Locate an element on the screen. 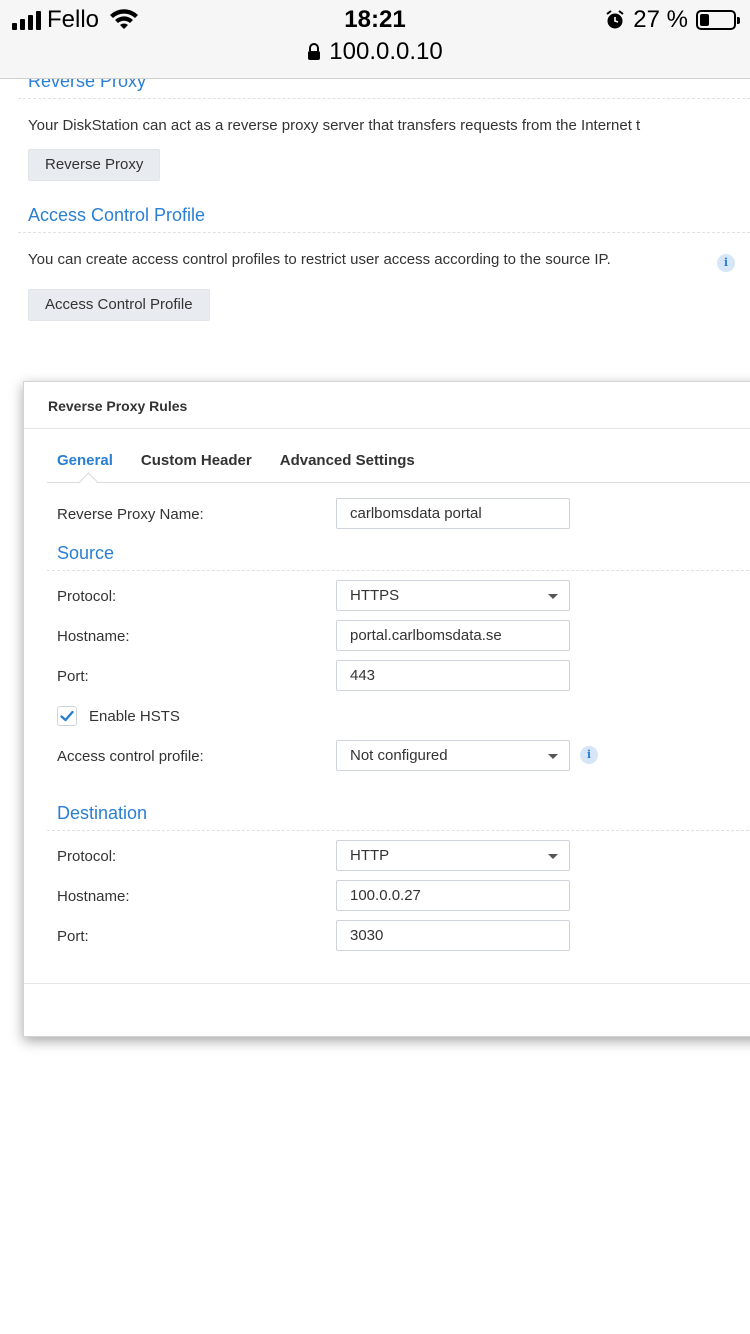 This screenshot has height=1334, width=750. address-bar: 100.0.0.10 is located at coordinates (375, 52).